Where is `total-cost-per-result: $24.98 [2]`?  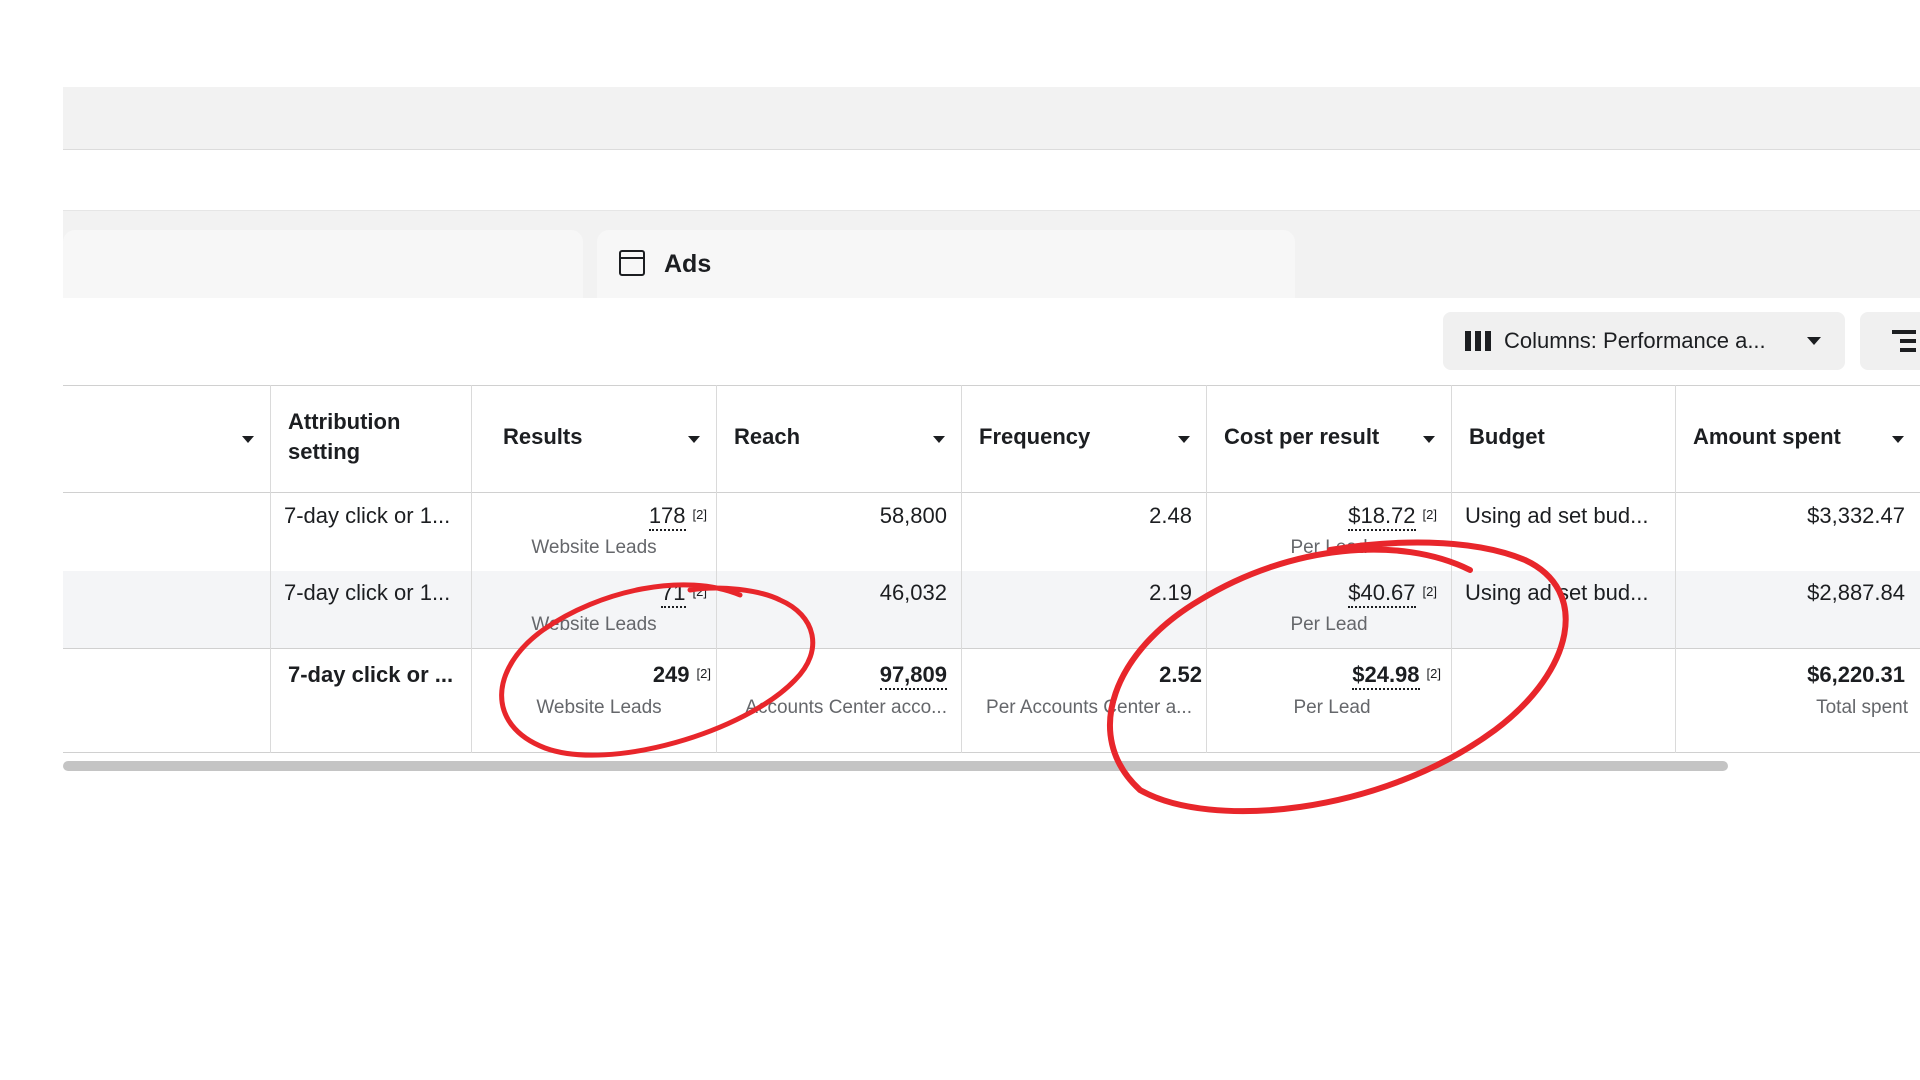
total-cost-per-result: $24.98 [2] is located at coordinates (1396, 676).